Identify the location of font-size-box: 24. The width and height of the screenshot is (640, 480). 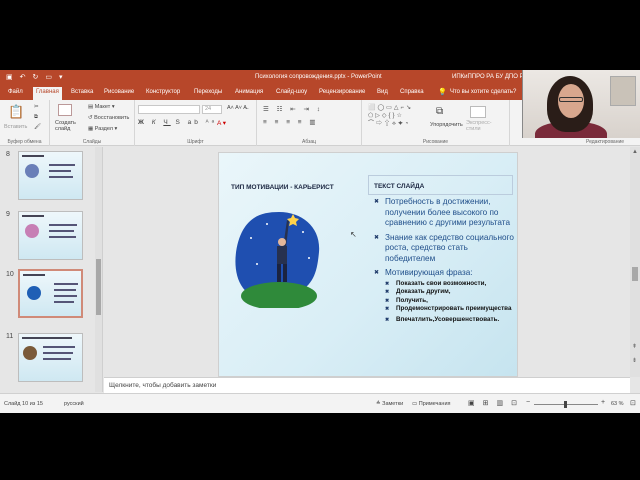
(212, 109).